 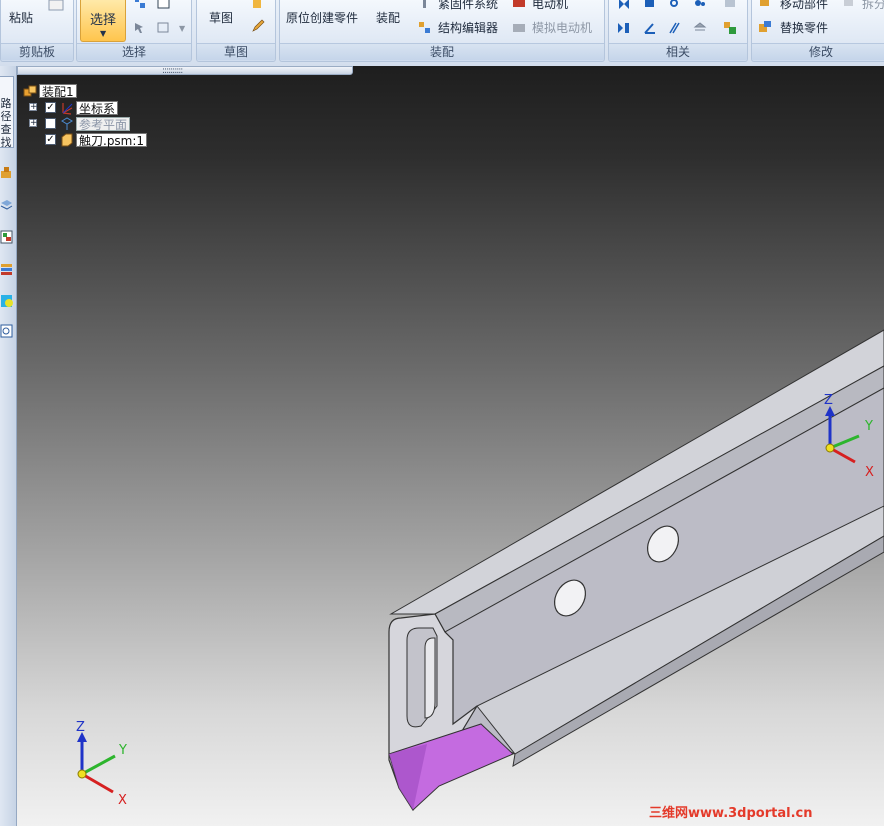 I want to click on assemble-button: 装配, so click(x=388, y=18).